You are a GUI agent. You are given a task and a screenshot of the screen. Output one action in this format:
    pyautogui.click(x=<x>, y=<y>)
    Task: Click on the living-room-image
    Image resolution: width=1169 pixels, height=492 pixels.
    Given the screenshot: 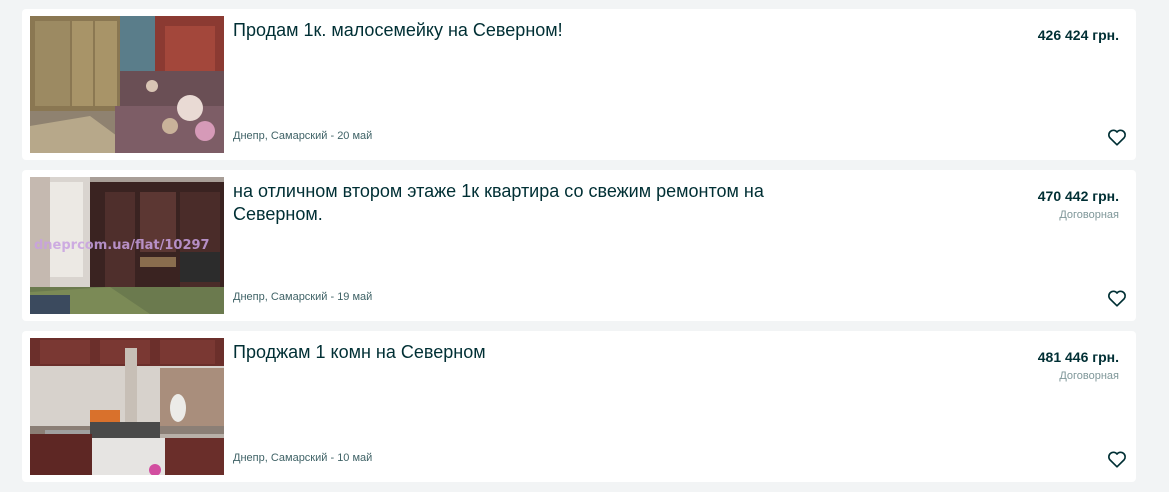 What is the action you would take?
    pyautogui.click(x=127, y=84)
    